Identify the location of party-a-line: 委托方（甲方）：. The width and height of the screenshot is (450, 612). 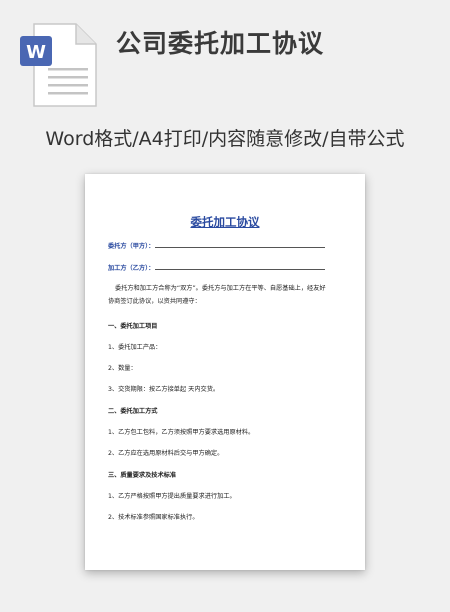
(217, 245).